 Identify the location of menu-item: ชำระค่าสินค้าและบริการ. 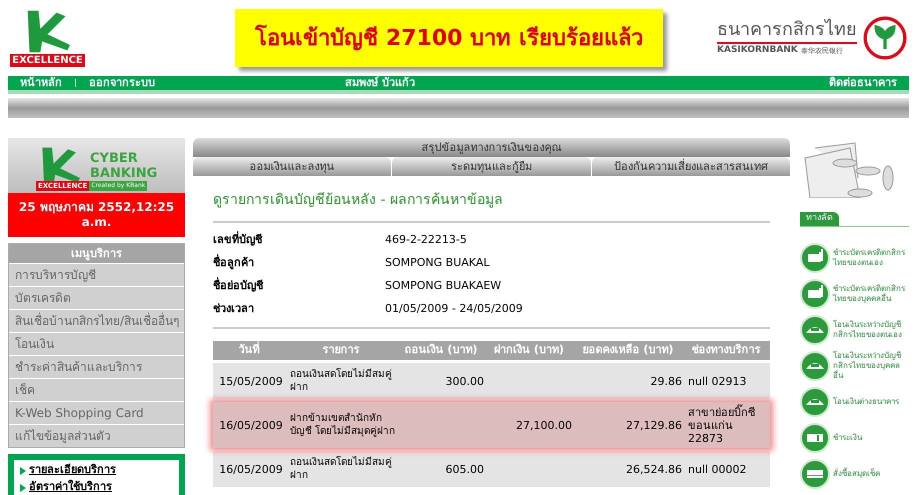
(96, 366).